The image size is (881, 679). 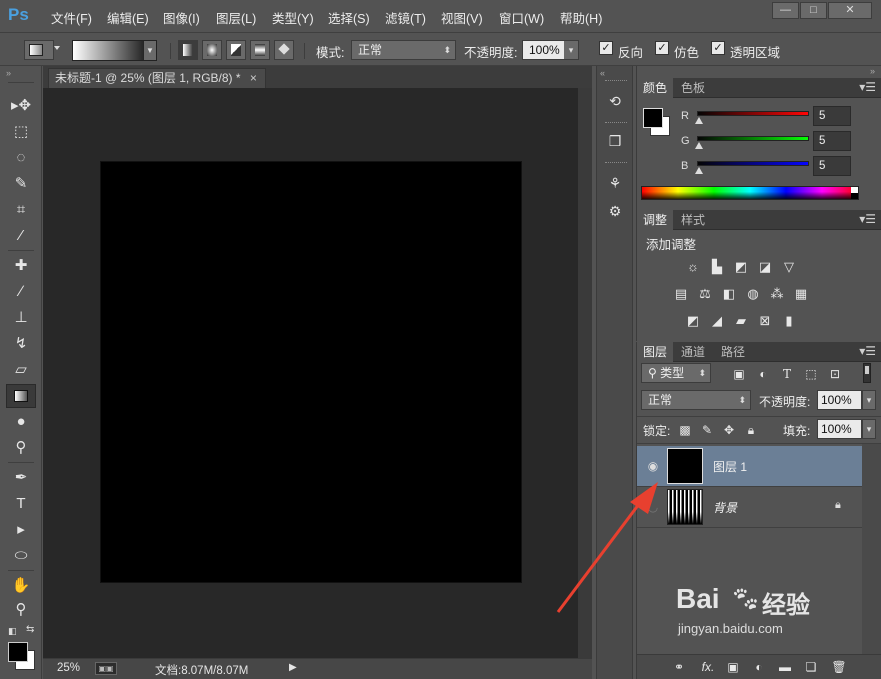 I want to click on brush-tool-icon: ∕, so click(x=21, y=292).